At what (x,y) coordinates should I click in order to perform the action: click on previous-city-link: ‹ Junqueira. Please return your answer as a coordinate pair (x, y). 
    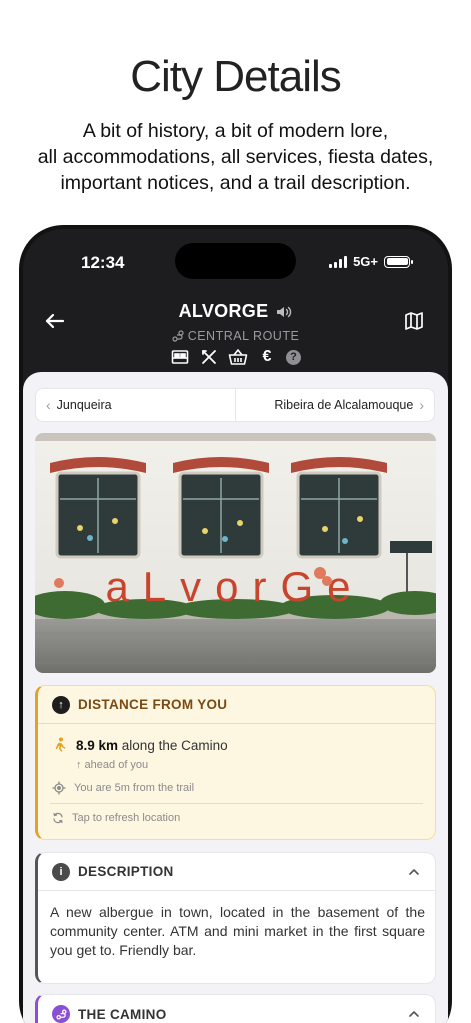
    Looking at the image, I should click on (136, 405).